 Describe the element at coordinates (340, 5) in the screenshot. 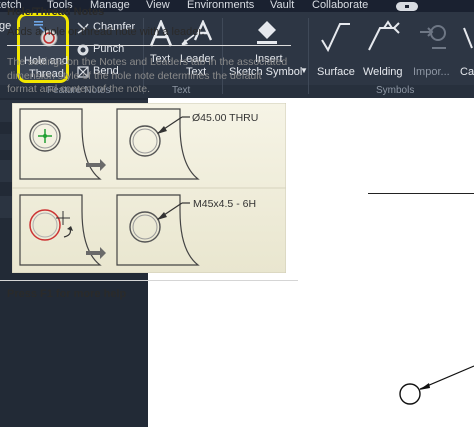

I see `menu-item-collaborate: Collaborate` at that location.